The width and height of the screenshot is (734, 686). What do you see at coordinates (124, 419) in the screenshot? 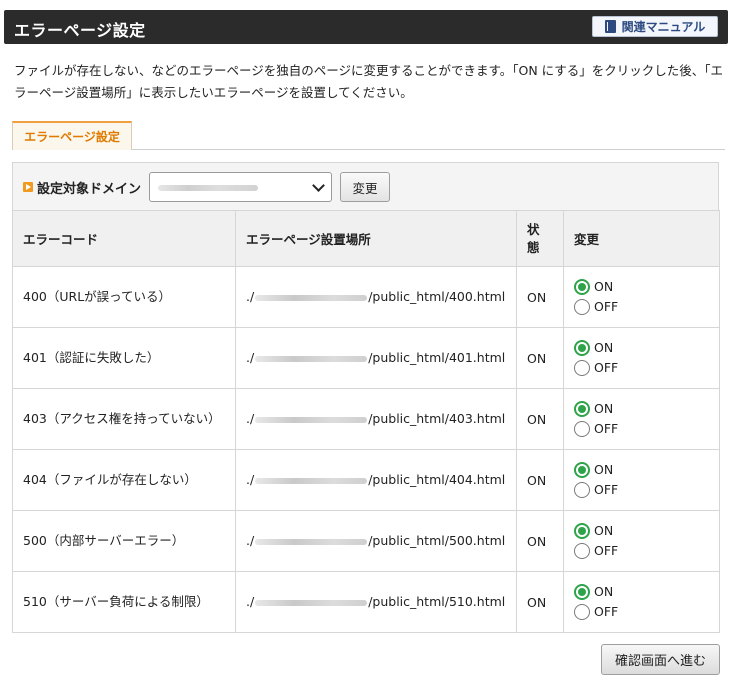
I see `error-code-cell: 403（アクセス権を持っていない）` at bounding box center [124, 419].